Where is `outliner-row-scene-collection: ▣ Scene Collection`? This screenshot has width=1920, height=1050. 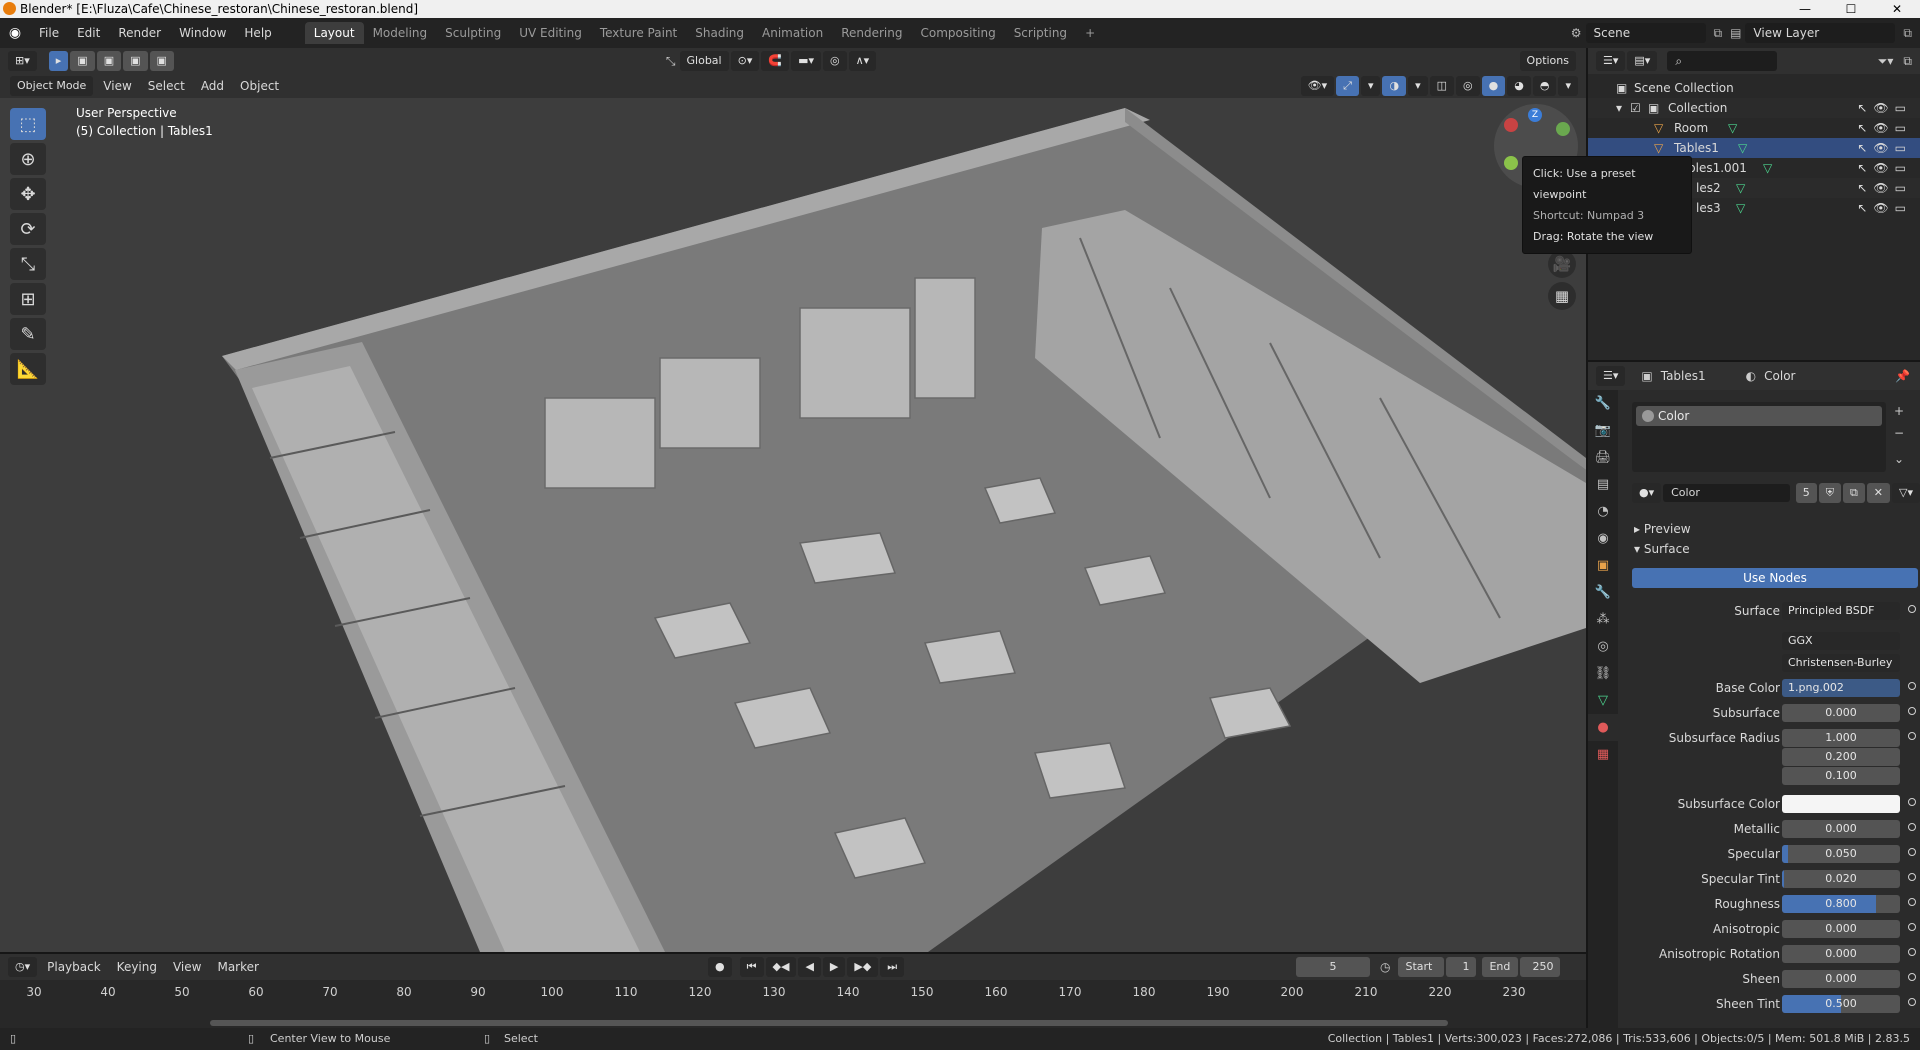
outliner-row-scene-collection: ▣ Scene Collection is located at coordinates (1754, 88).